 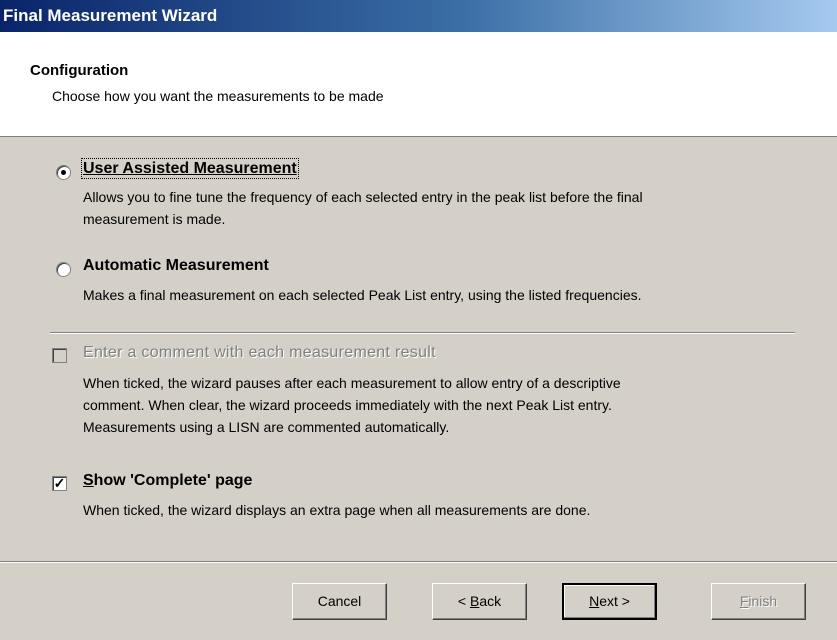 I want to click on automatic-label: Automatic Measurement, so click(x=176, y=266).